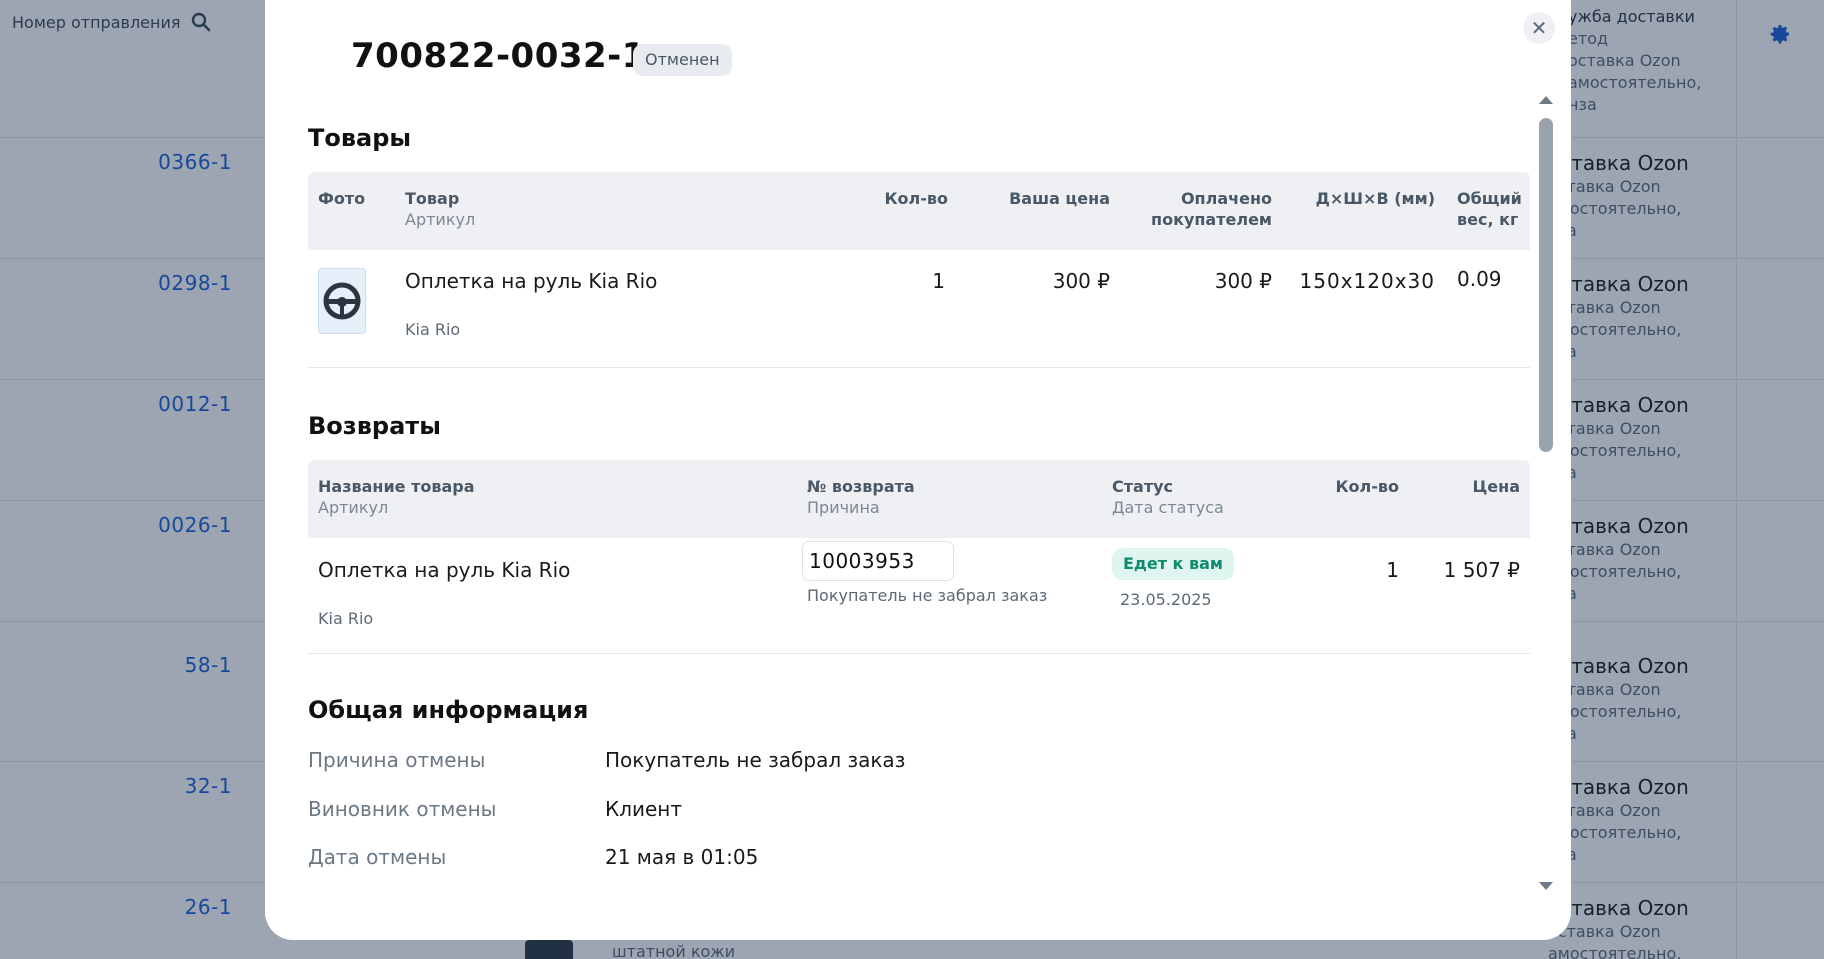 Image resolution: width=1824 pixels, height=959 pixels. Describe the element at coordinates (919, 211) in the screenshot. I see `goods-table-header` at that location.